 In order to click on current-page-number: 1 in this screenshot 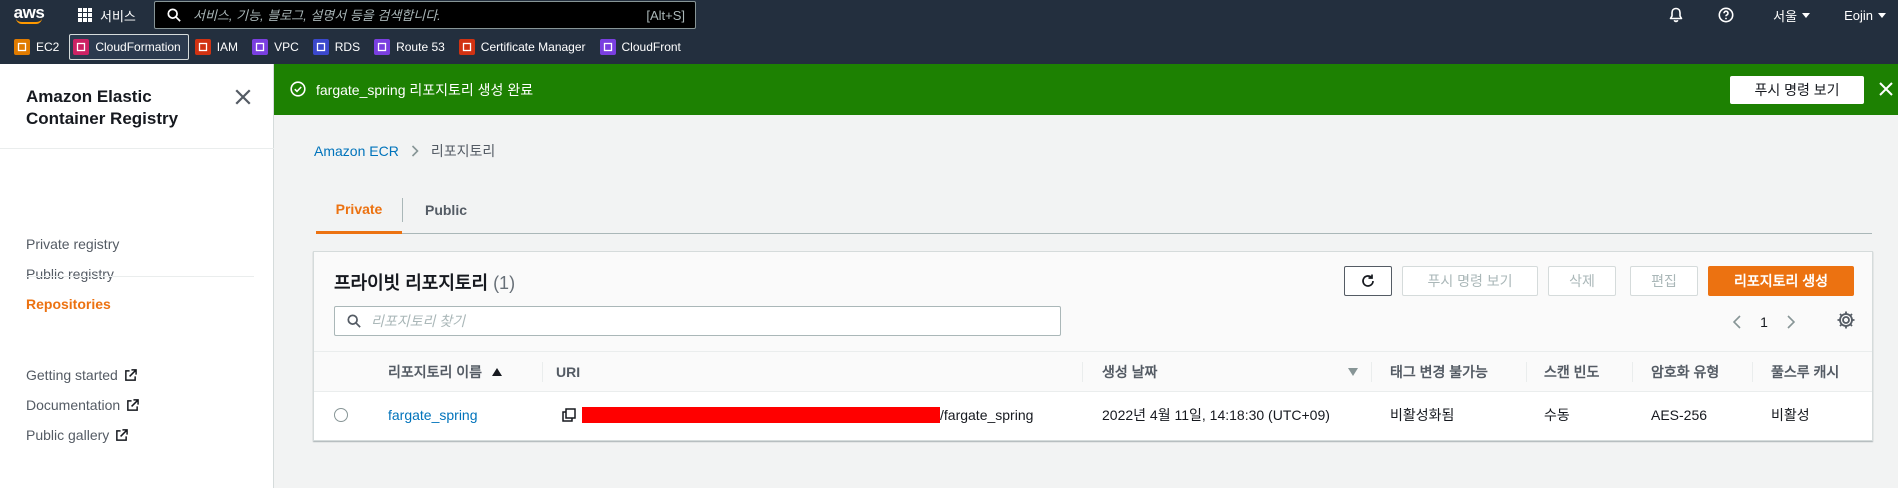, I will do `click(1764, 322)`.